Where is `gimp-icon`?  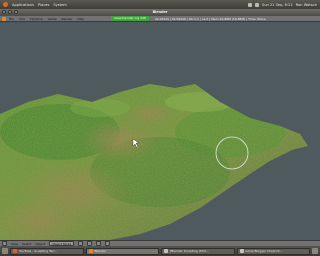
gimp-icon is located at coordinates (241, 251).